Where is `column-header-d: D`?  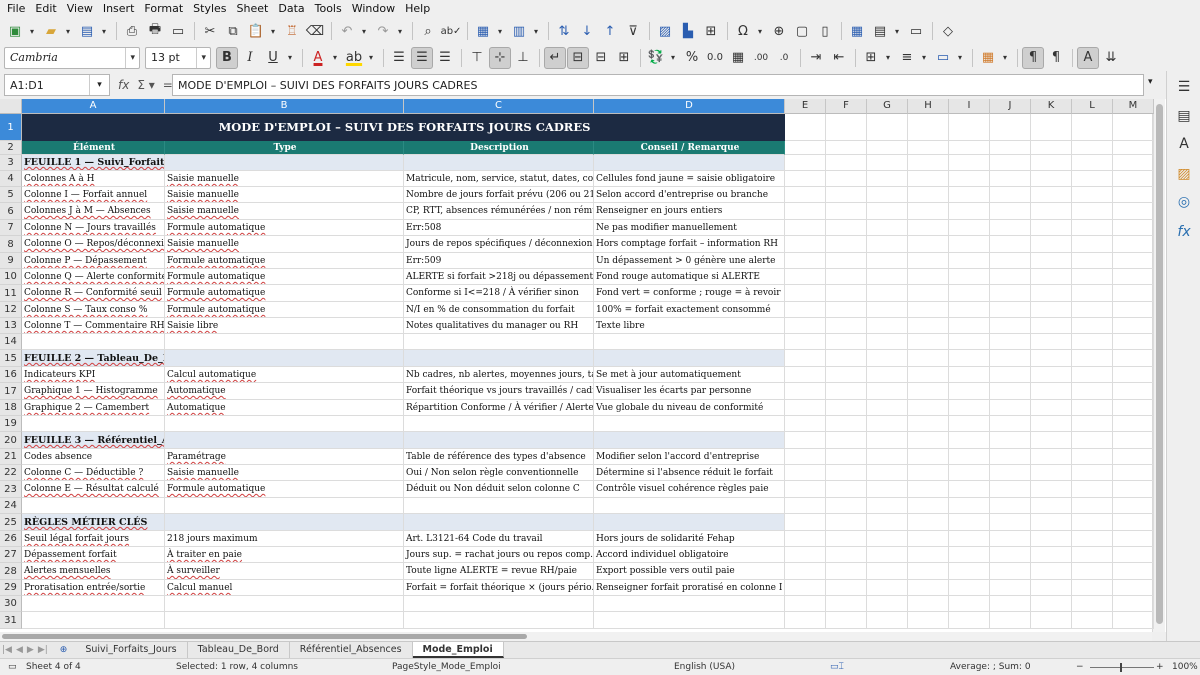 column-header-d: D is located at coordinates (689, 106).